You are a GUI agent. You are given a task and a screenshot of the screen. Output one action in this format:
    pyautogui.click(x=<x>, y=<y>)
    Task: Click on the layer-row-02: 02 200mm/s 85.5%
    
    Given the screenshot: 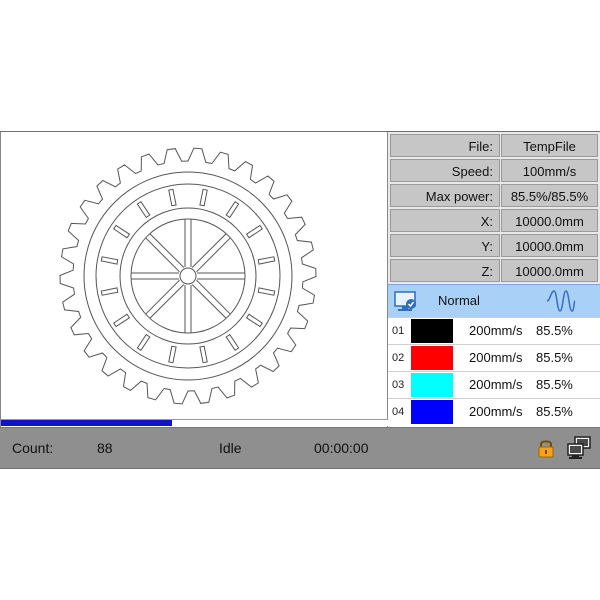 What is the action you would take?
    pyautogui.click(x=494, y=357)
    